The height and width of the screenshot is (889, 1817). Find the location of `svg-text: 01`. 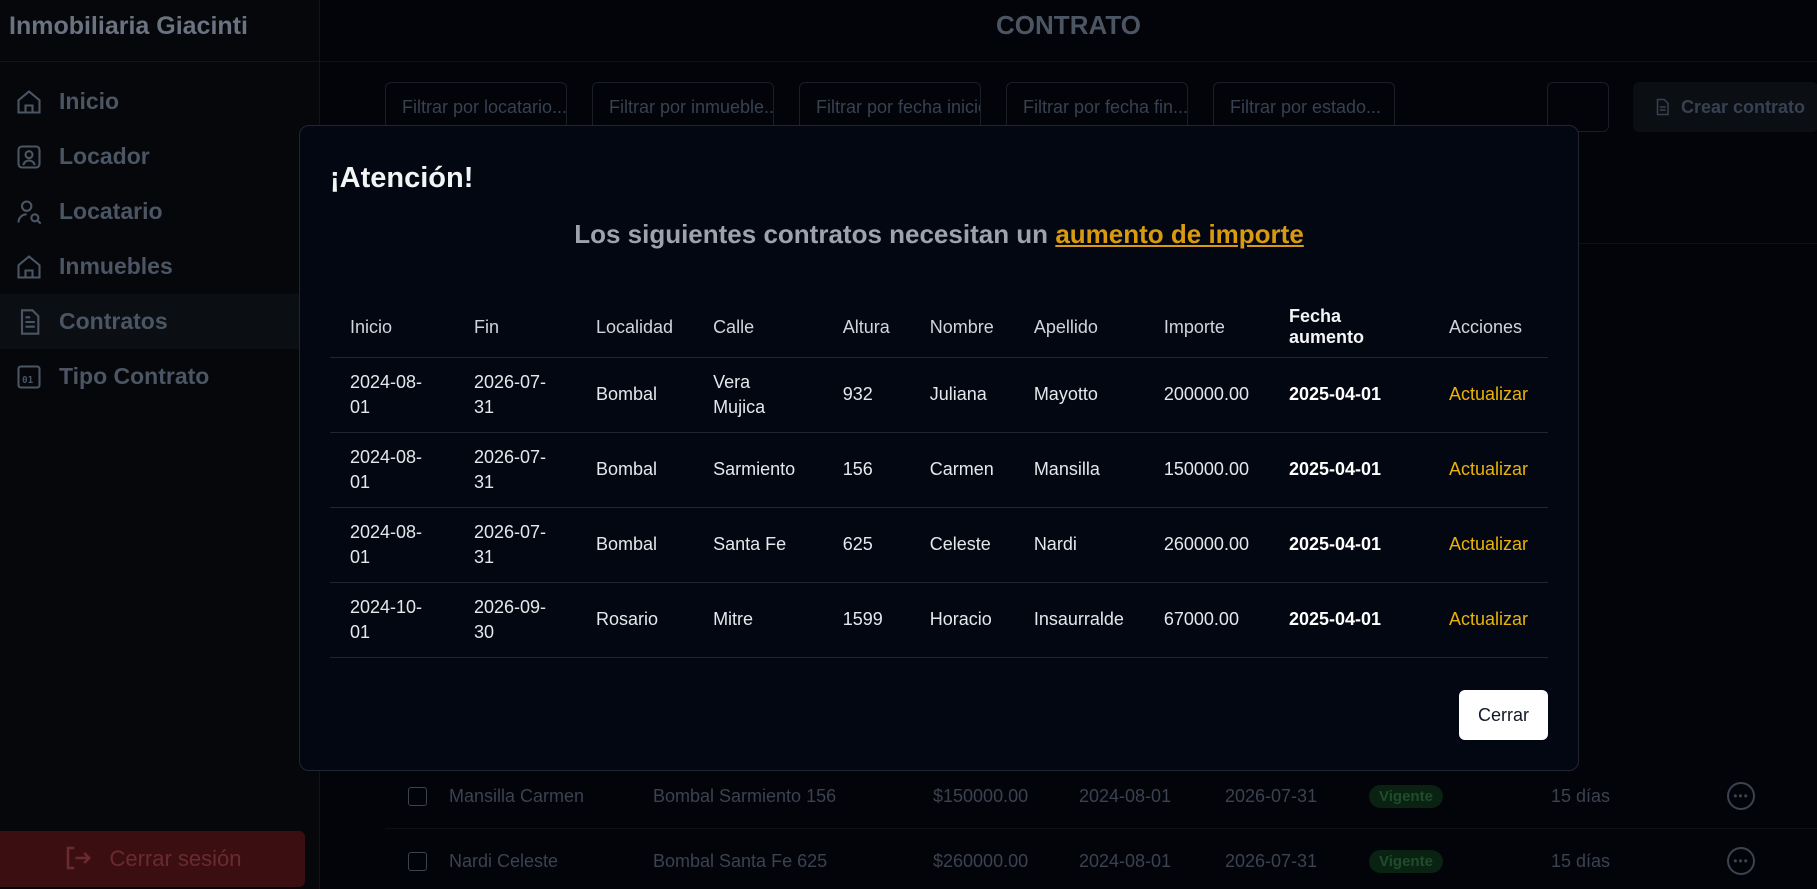

svg-text: 01 is located at coordinates (28, 379).